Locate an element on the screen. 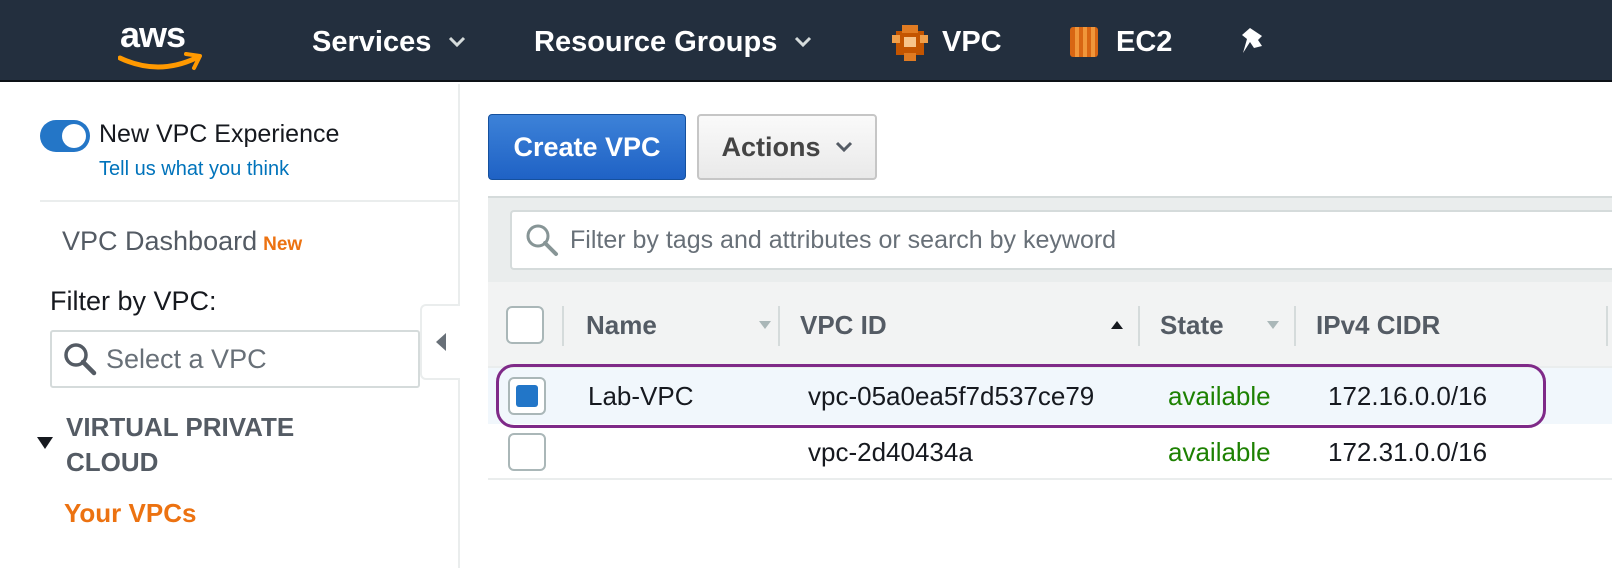 The image size is (1612, 568). filter-by-vpc-label: Filter by VPC: is located at coordinates (133, 301).